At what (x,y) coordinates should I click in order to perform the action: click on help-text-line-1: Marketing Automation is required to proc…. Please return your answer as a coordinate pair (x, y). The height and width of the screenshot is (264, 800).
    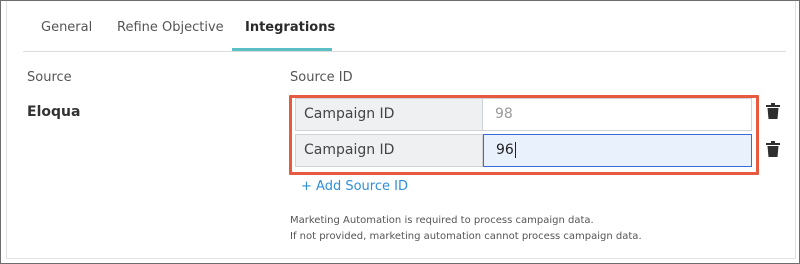
    Looking at the image, I should click on (442, 220).